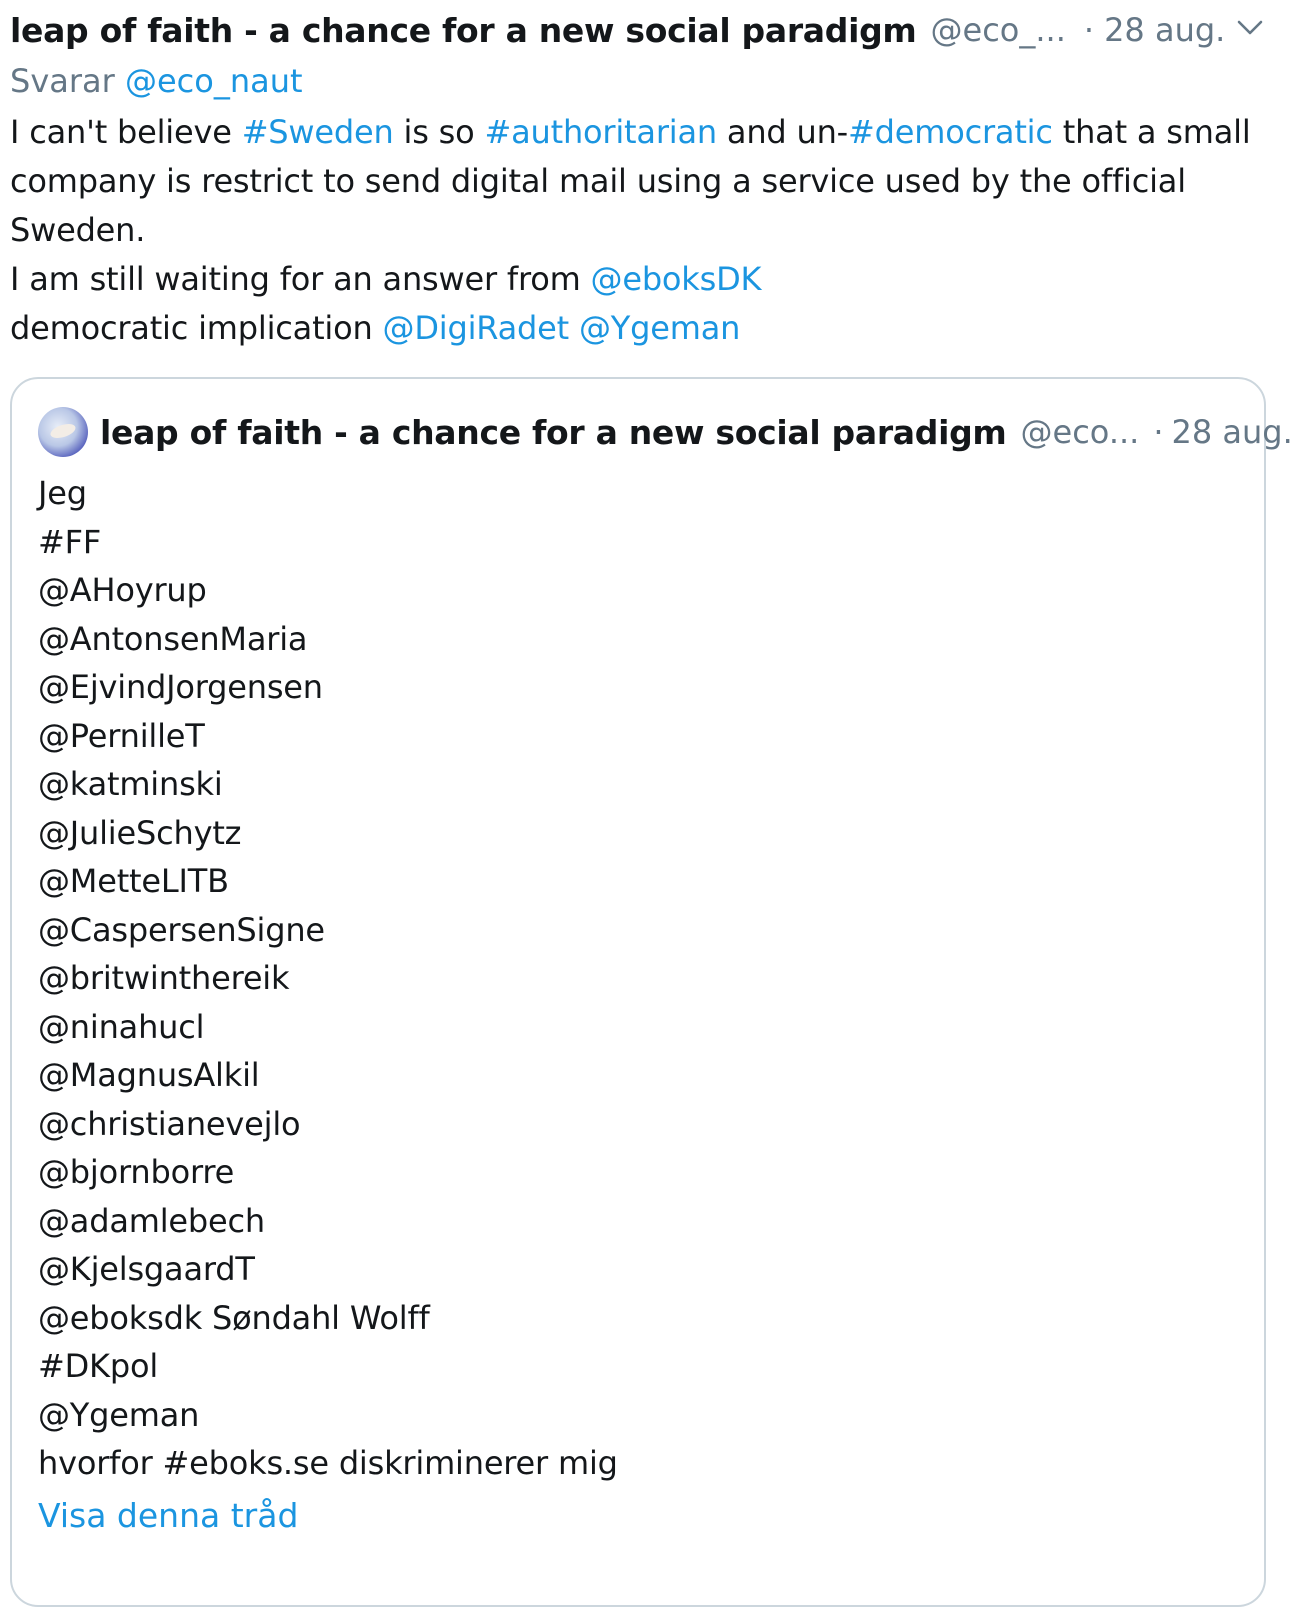 This screenshot has width=1292, height=1607. What do you see at coordinates (328, 687) in the screenshot?
I see `quoted-text-line: @EjvindJorgensen` at bounding box center [328, 687].